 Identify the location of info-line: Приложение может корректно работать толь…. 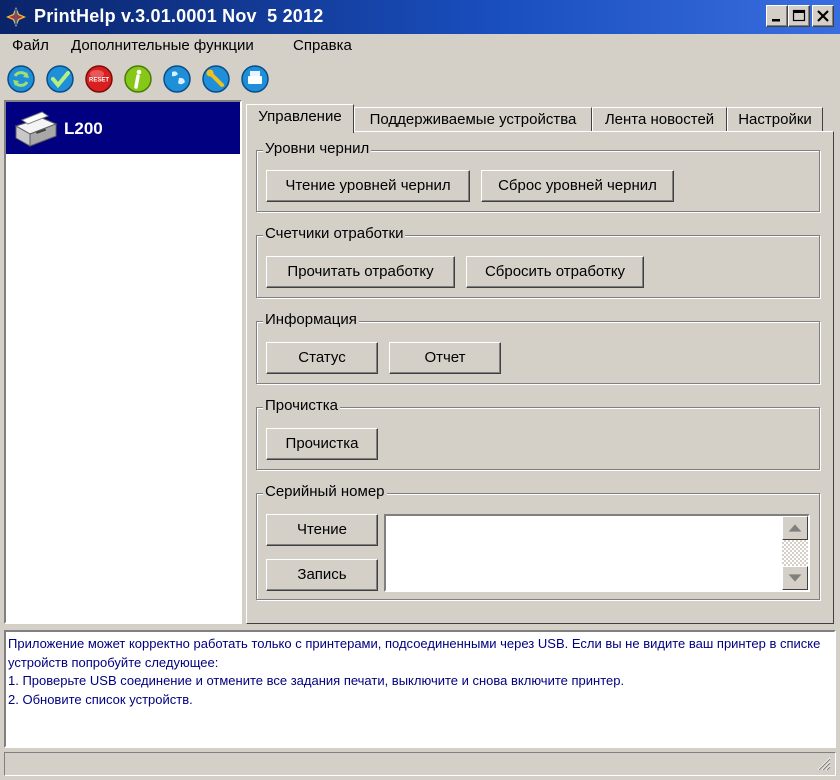
(414, 653).